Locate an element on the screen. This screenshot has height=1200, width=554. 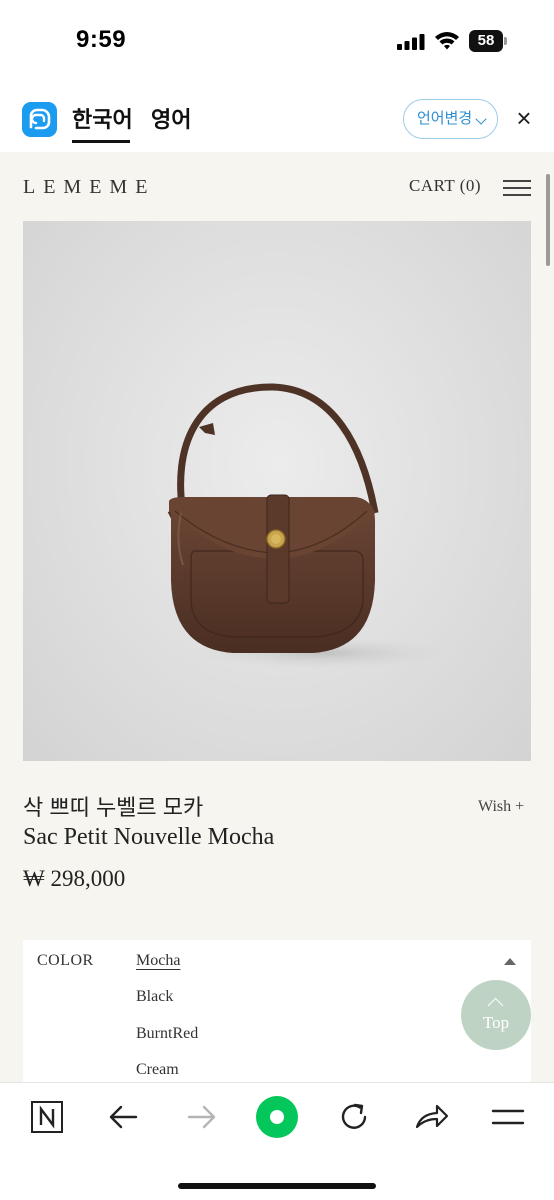
wifi-icon is located at coordinates (447, 41).